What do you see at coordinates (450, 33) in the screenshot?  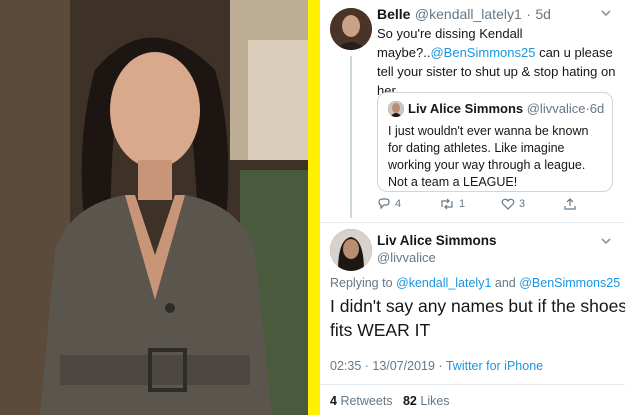 I see `reply-text-line: So you're dissing Kendall` at bounding box center [450, 33].